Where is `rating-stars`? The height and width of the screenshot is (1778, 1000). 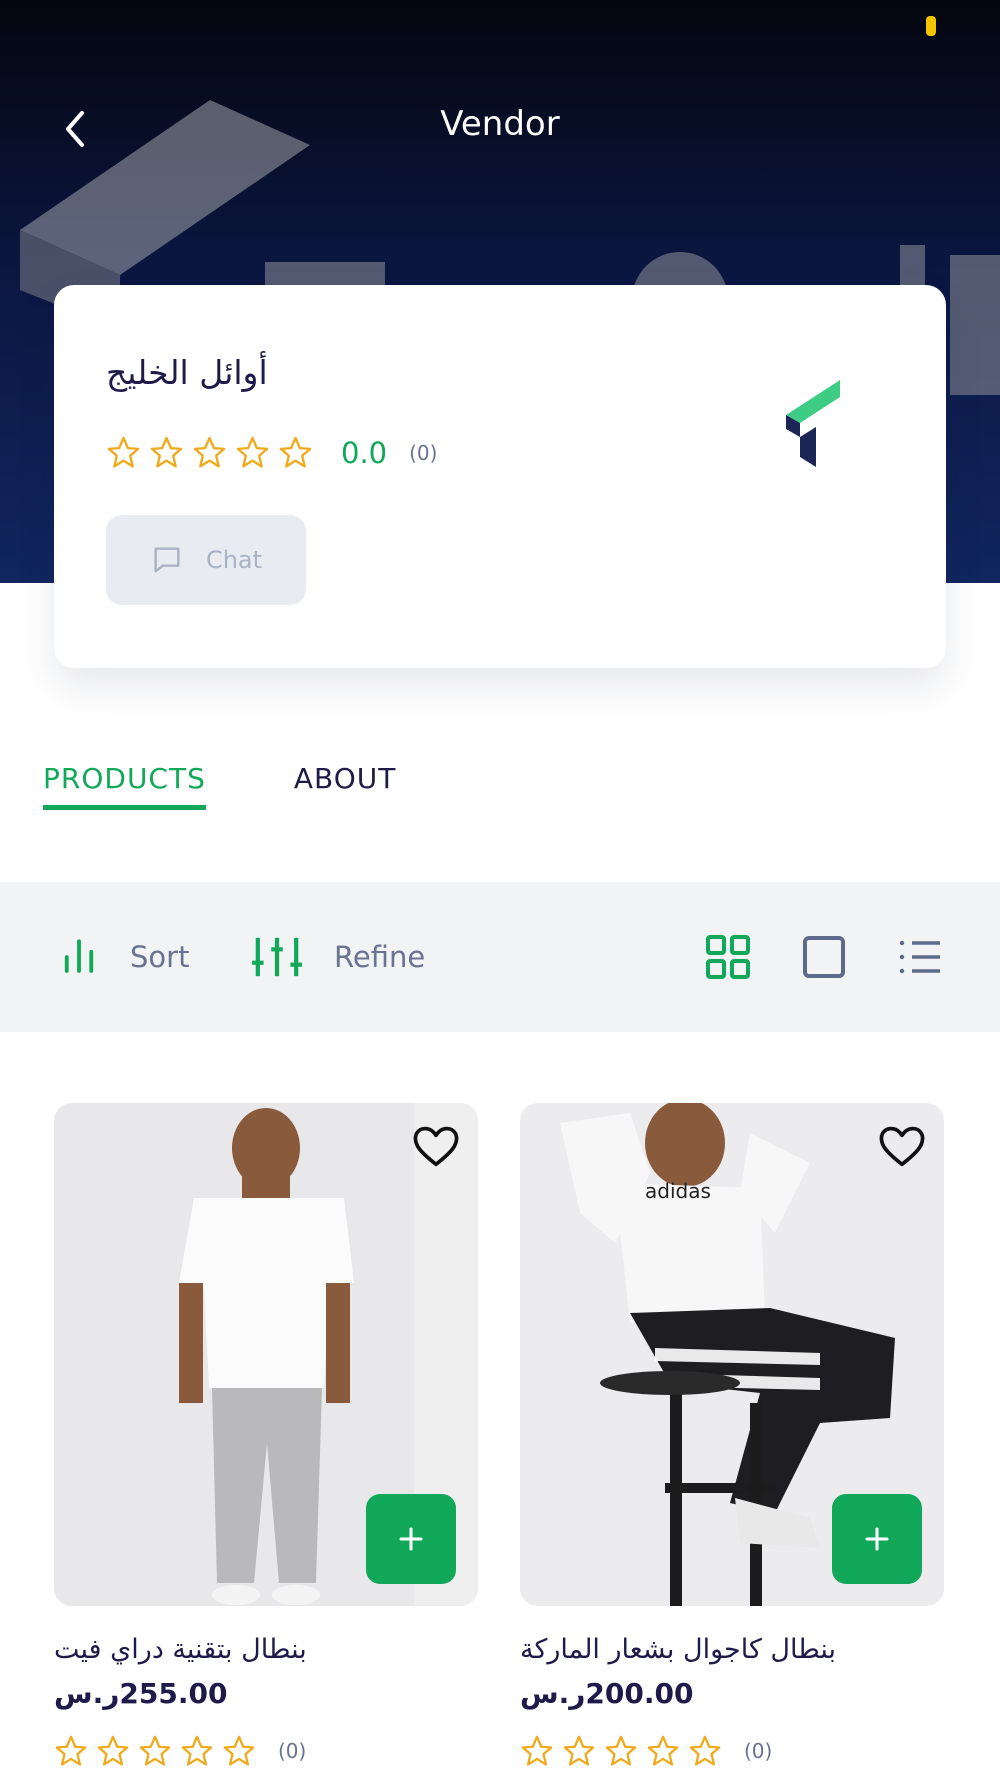
rating-stars is located at coordinates (209, 452).